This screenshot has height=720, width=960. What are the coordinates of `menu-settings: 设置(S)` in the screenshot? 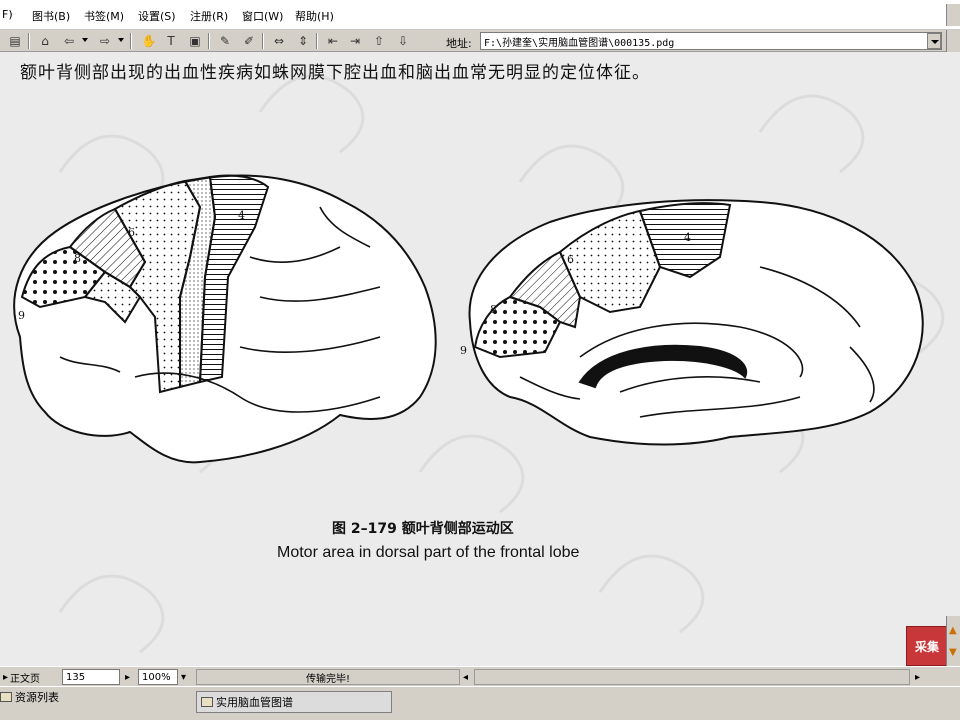 It's located at (157, 16).